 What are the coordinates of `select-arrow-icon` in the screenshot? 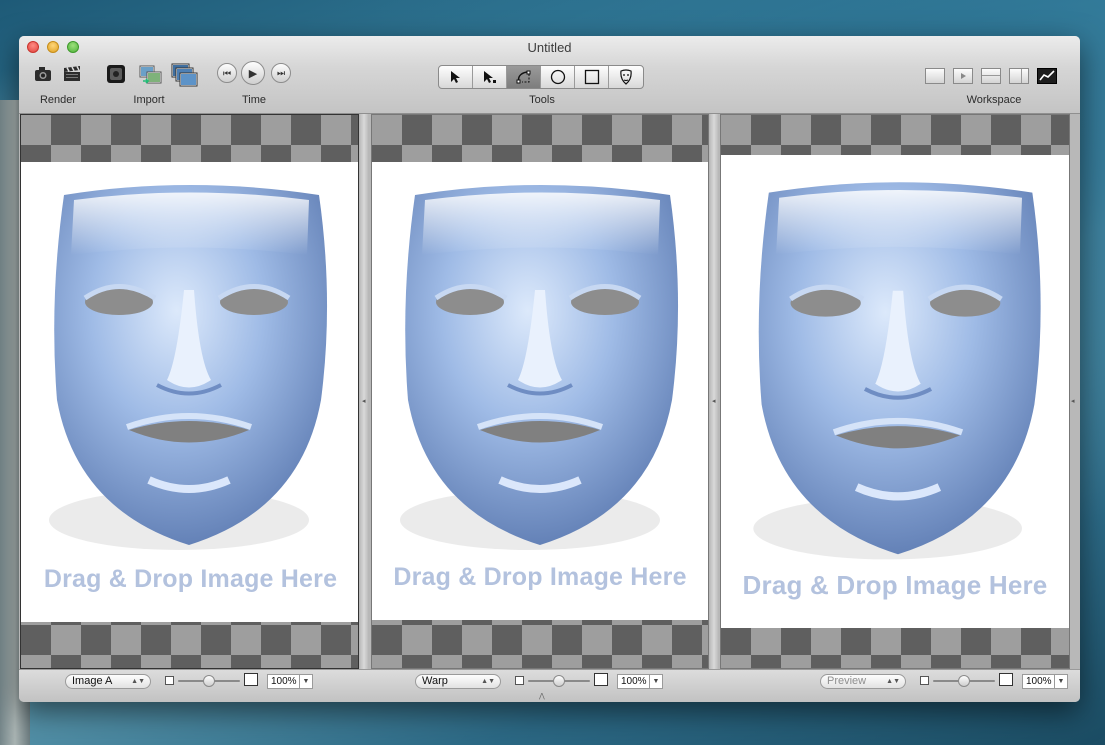 It's located at (456, 77).